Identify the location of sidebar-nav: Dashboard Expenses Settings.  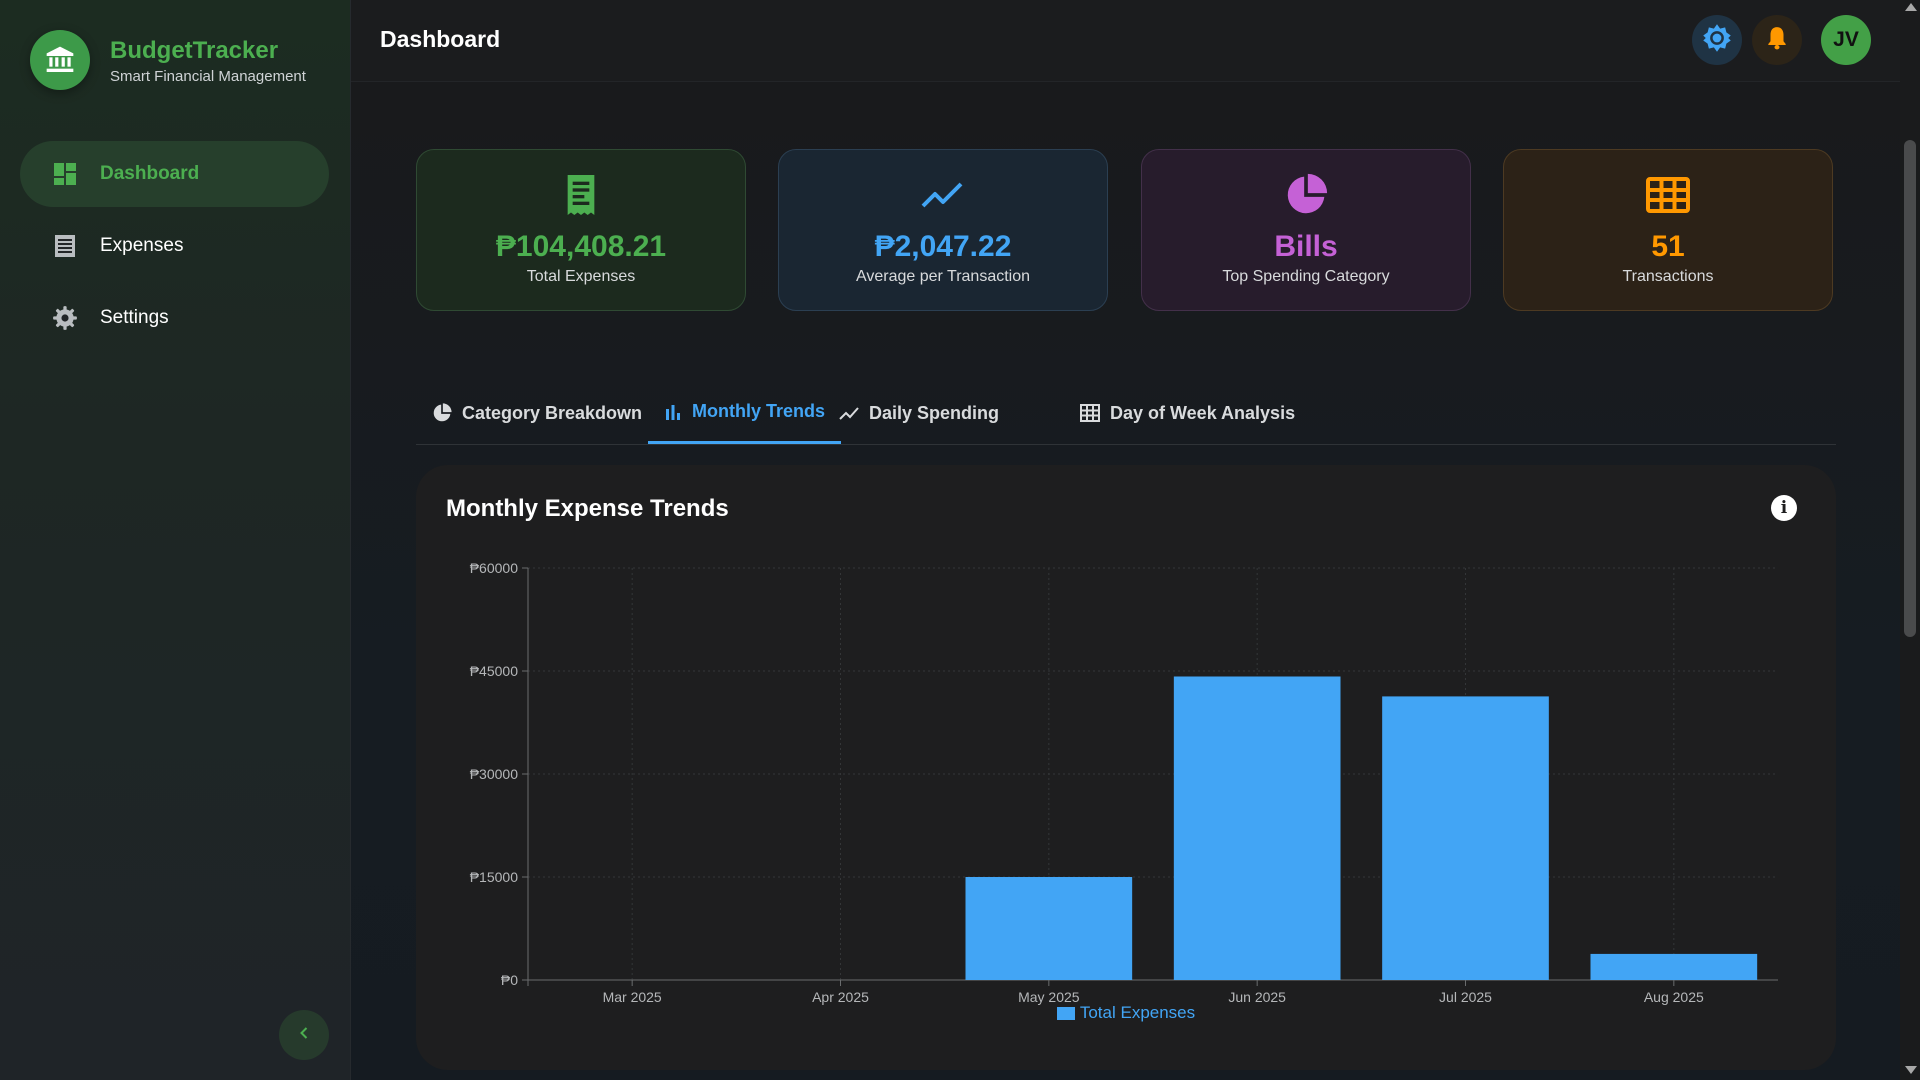
(174, 249).